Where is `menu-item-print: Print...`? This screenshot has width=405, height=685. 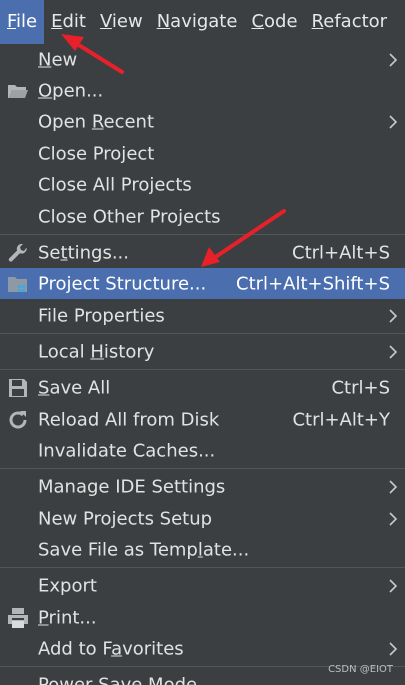 menu-item-print: Print... is located at coordinates (202, 617).